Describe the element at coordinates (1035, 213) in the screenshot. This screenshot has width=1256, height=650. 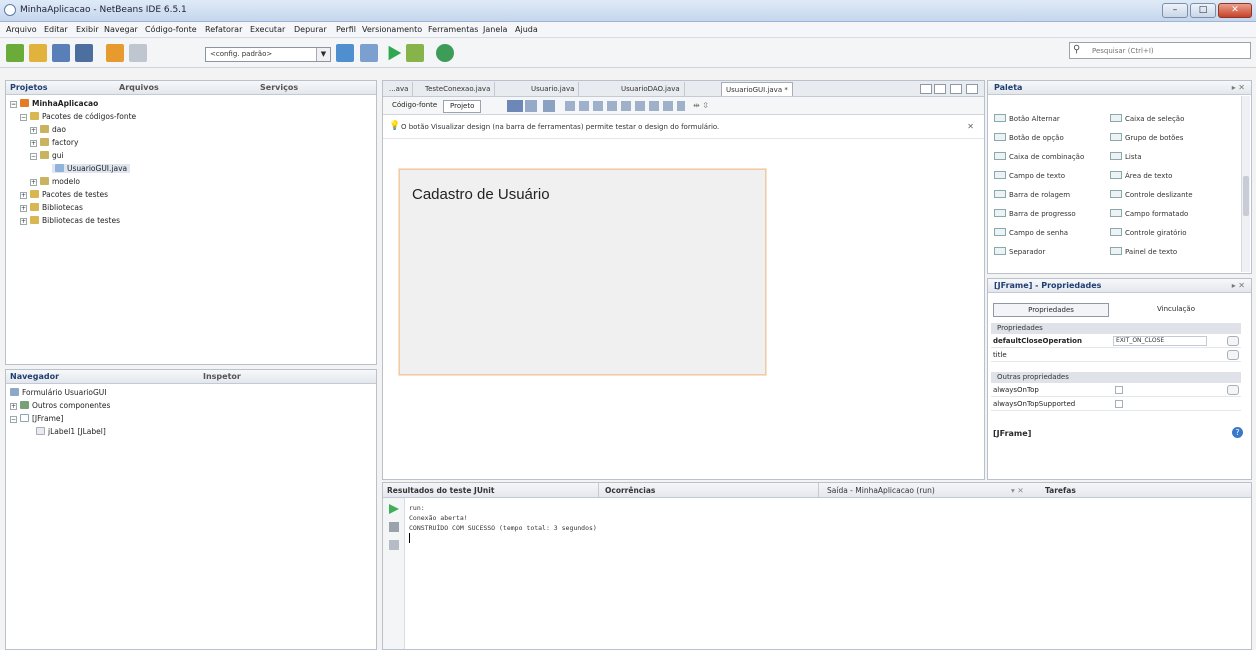
I see `palette-item: Barra de progresso` at that location.